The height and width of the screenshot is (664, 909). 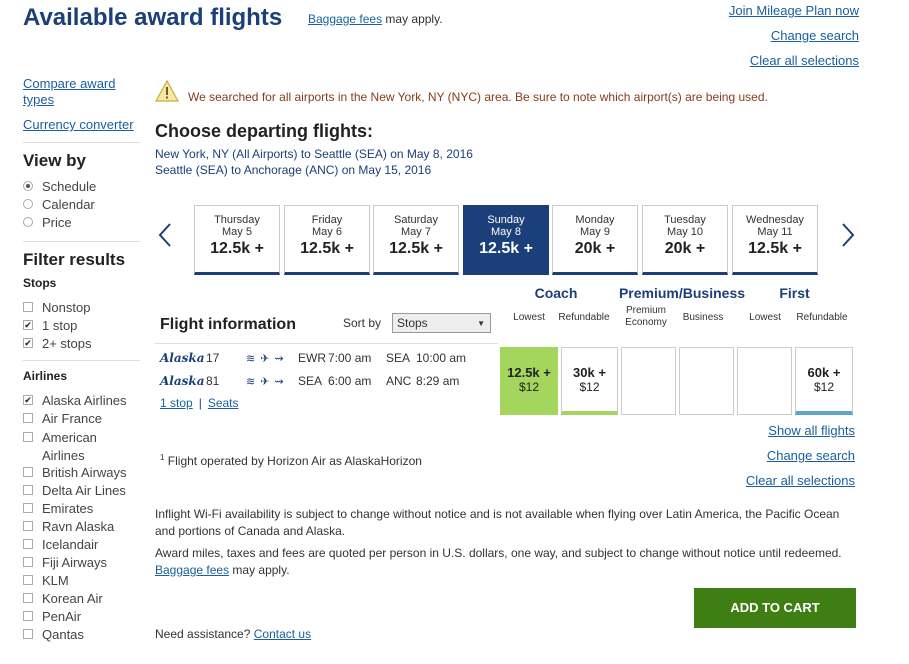 I want to click on currency-converter-link: Currency converter, so click(x=81, y=125).